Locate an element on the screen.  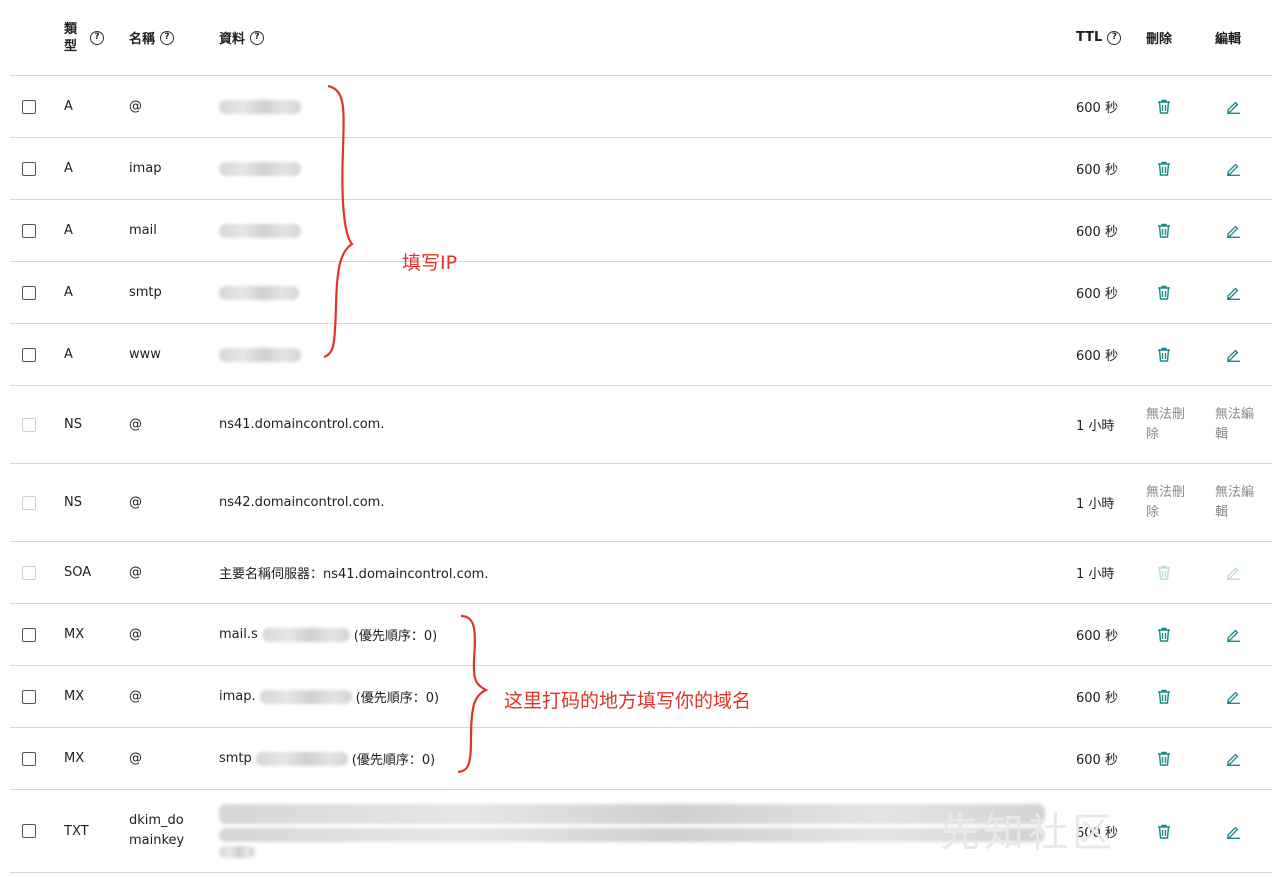
annotation-domain-note: 这里打码的地方填写你的域名 is located at coordinates (628, 701).